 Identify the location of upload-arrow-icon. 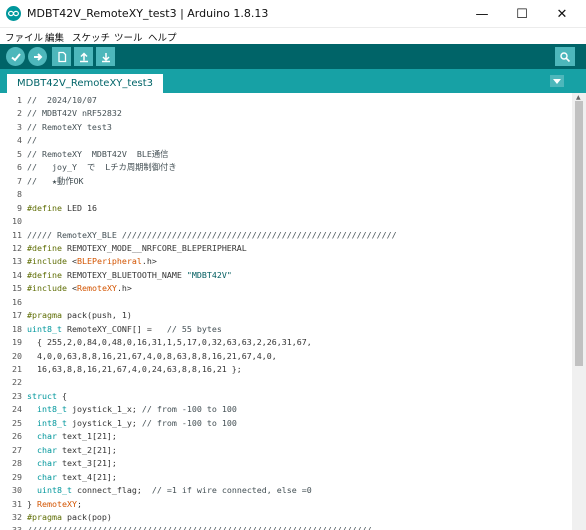
(37, 56).